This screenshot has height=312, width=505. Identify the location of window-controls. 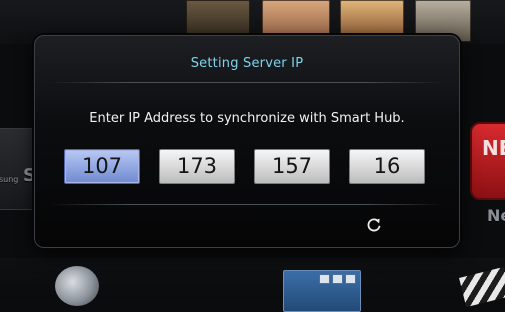
(337, 279).